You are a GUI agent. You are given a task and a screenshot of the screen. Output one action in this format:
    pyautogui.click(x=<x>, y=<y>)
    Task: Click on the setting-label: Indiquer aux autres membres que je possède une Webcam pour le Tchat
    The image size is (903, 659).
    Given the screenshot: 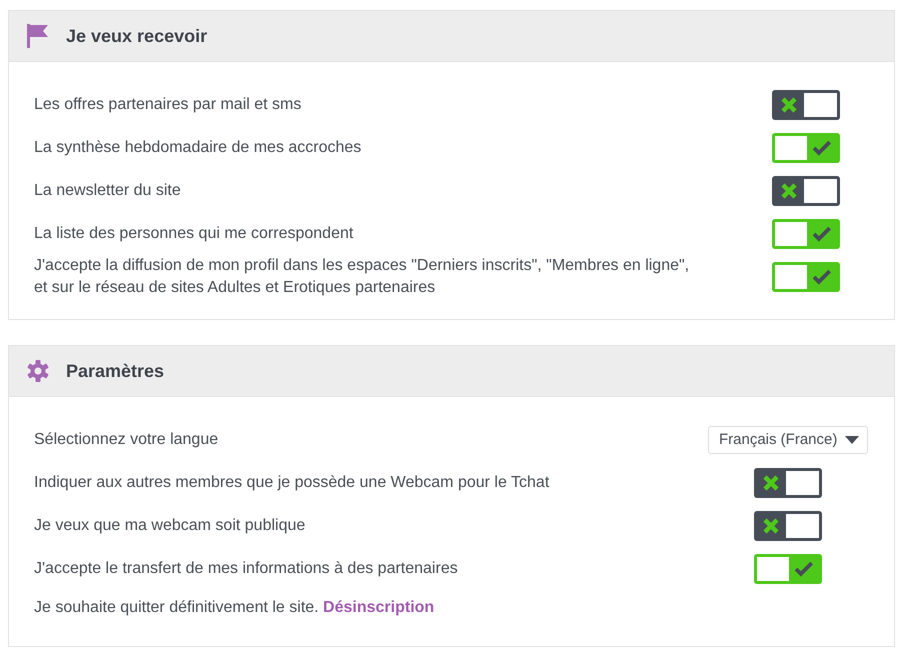 What is the action you would take?
    pyautogui.click(x=292, y=482)
    